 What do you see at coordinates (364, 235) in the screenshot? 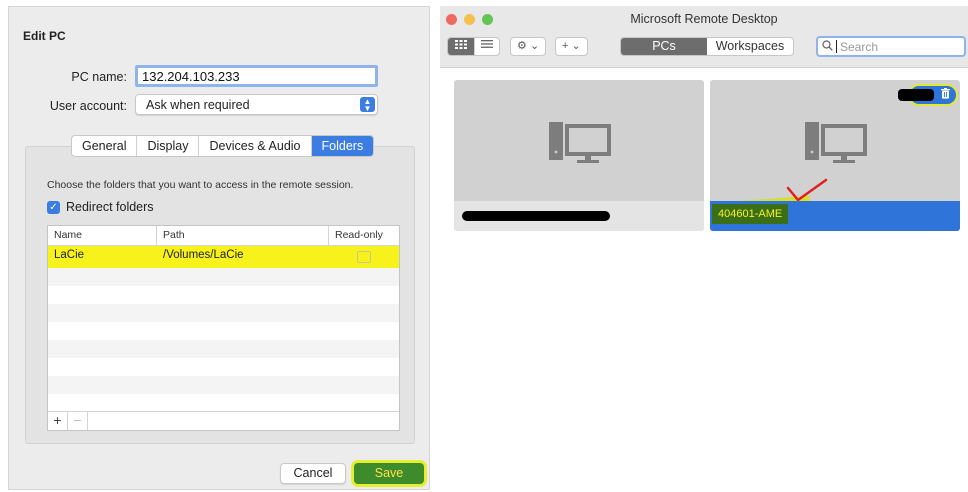
I see `column-header-read-only: Read-only` at bounding box center [364, 235].